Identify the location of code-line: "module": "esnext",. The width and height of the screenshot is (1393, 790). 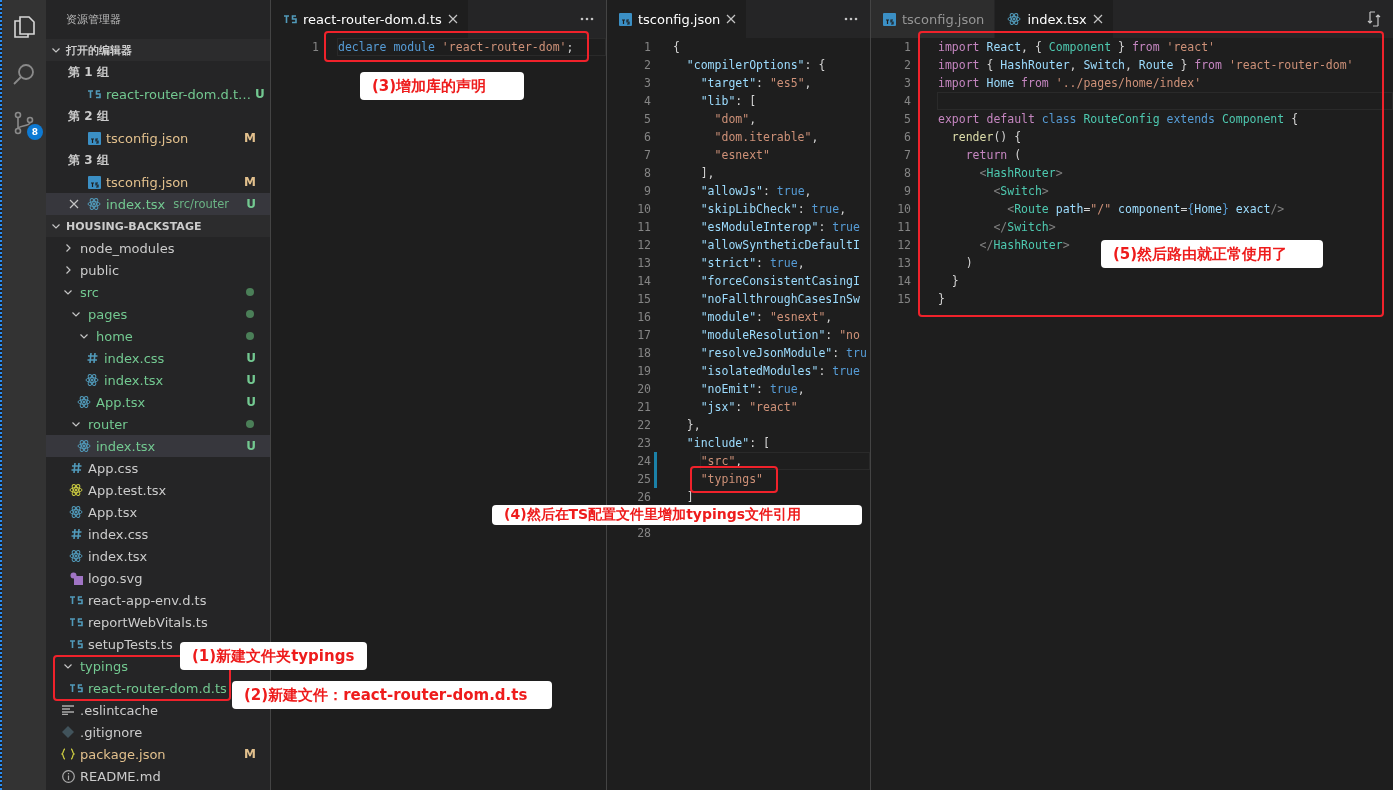
(766, 317).